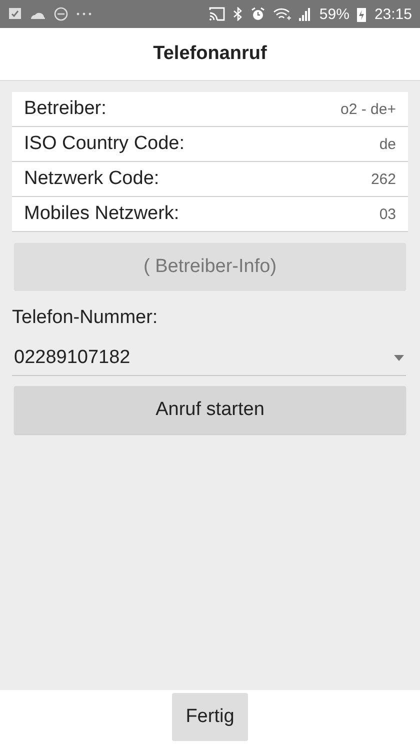 This screenshot has height=744, width=420. What do you see at coordinates (387, 144) in the screenshot?
I see `info-value: de` at bounding box center [387, 144].